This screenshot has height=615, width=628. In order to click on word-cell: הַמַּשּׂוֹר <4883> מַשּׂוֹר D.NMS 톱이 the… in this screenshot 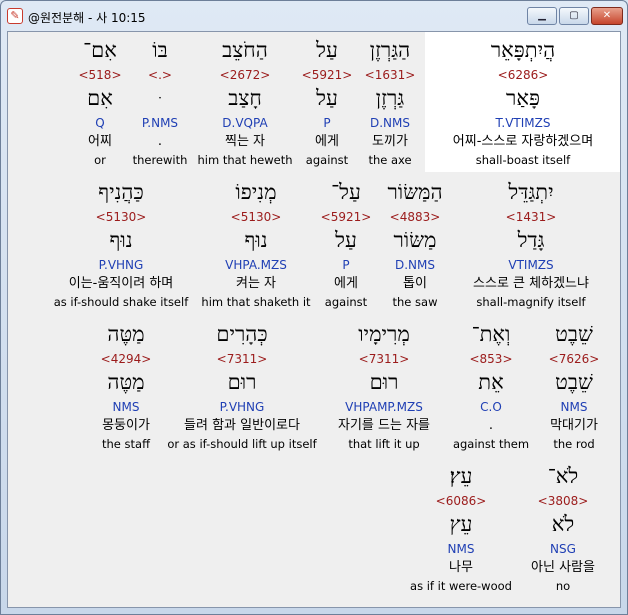, I will do `click(415, 250)`.